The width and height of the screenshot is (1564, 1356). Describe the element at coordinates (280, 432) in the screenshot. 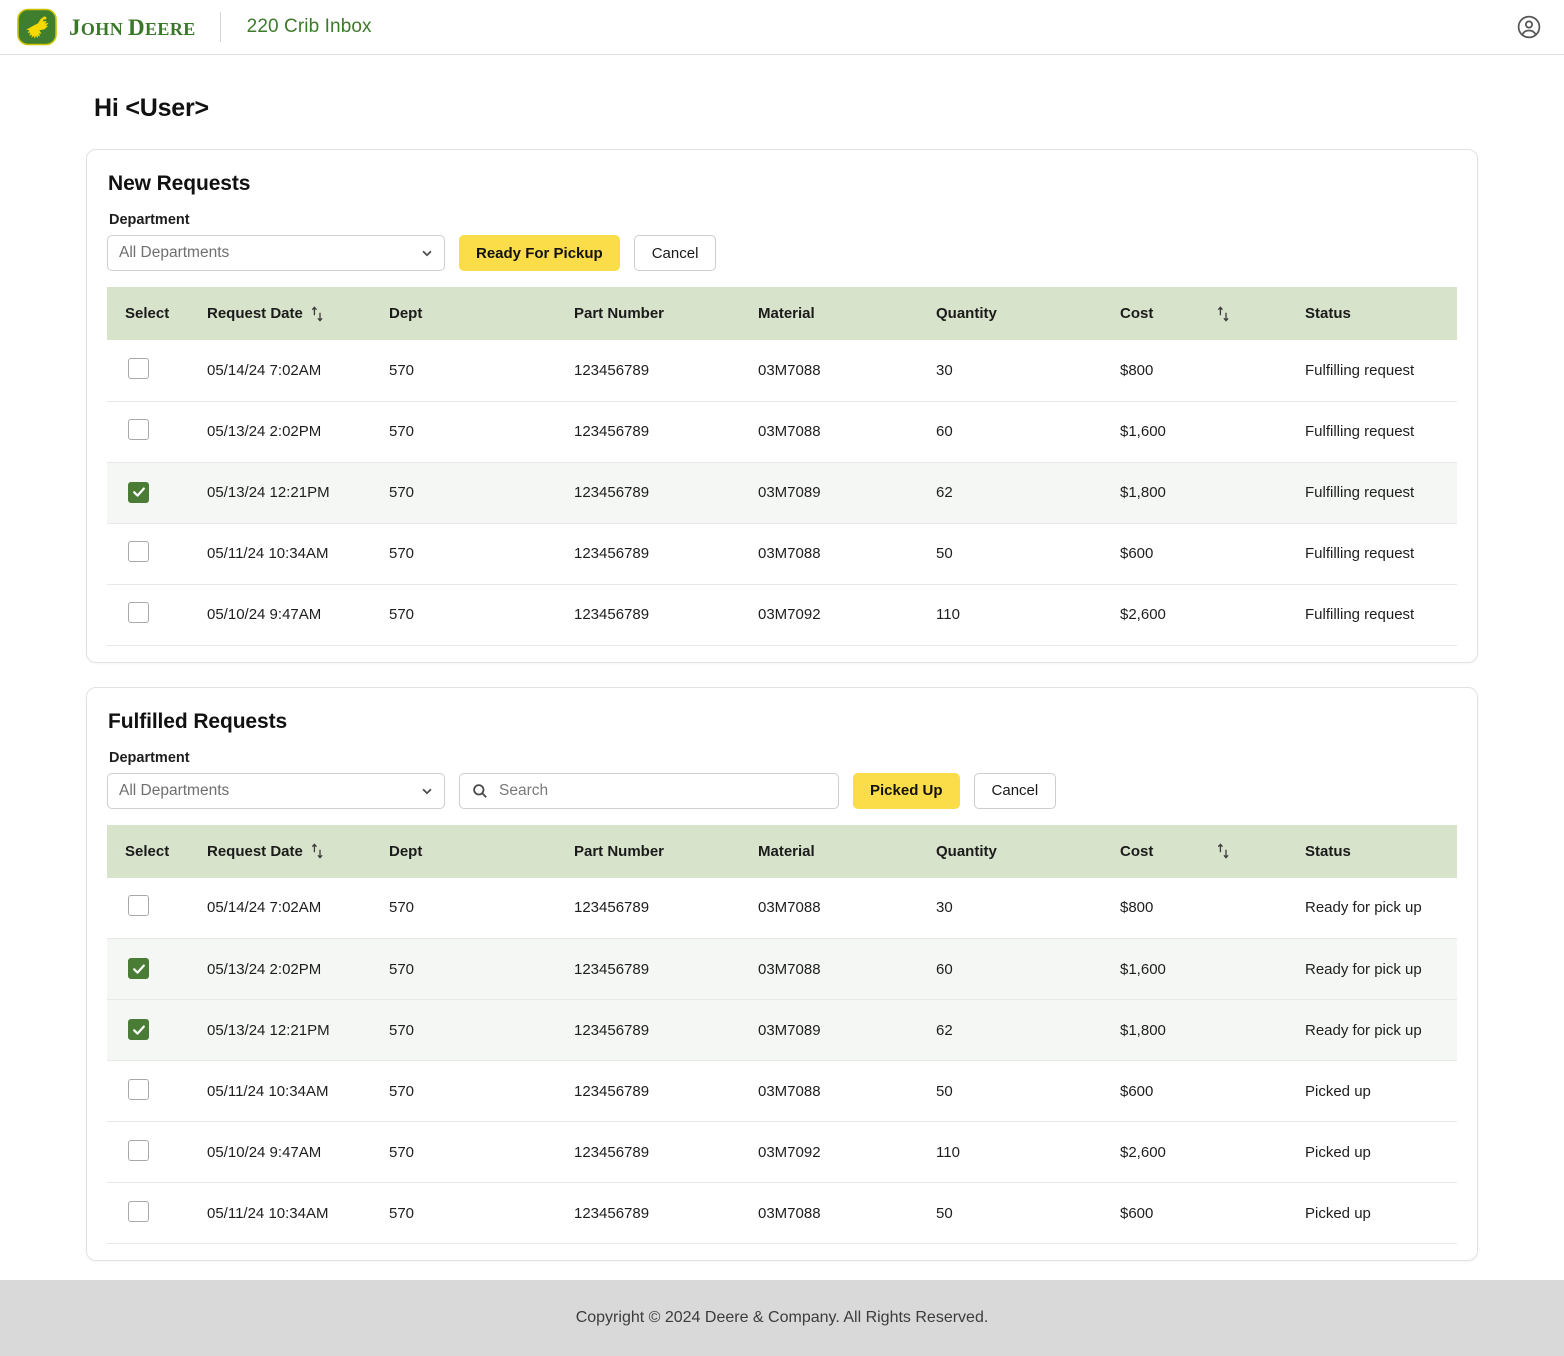

I see `cell-request-date: 05/13/24 2:02PM` at that location.